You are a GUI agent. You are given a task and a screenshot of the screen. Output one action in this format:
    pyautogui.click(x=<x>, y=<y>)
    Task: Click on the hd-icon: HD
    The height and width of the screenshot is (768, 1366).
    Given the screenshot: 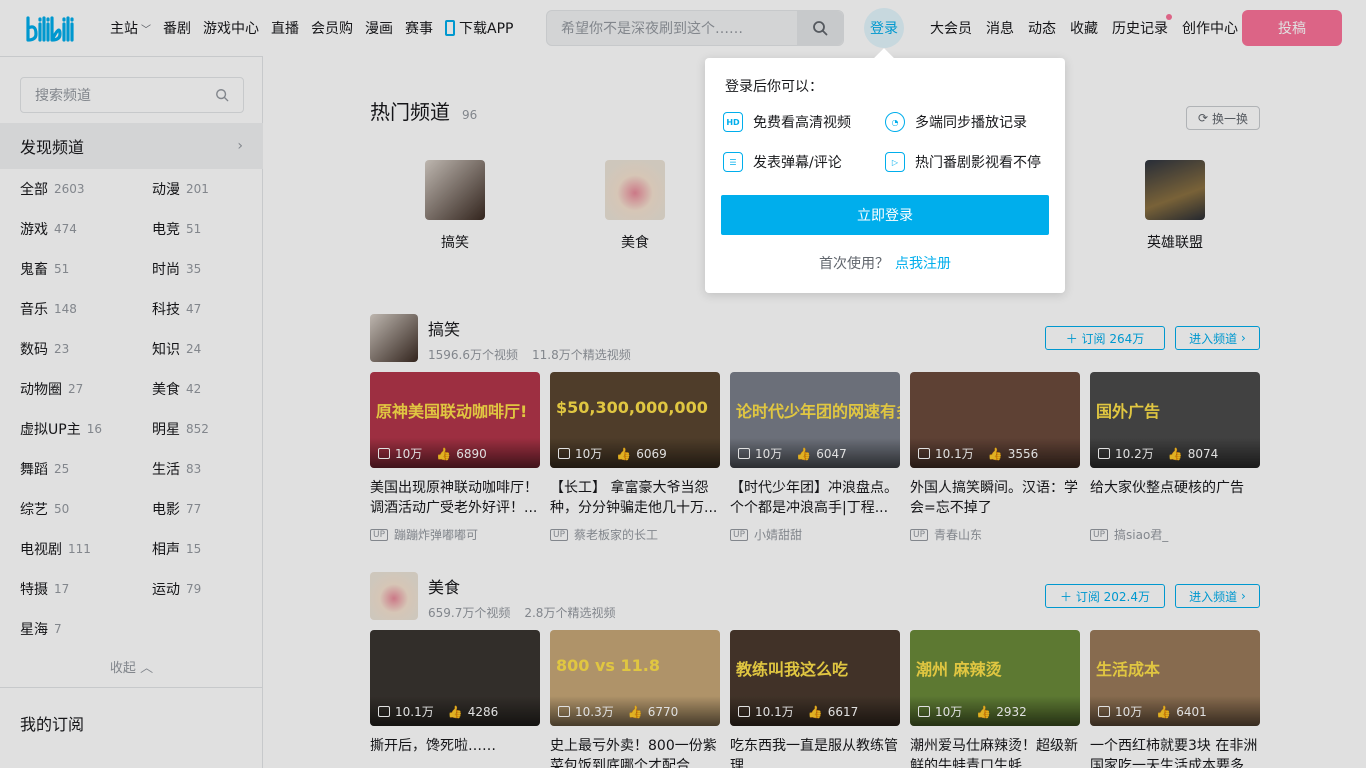 What is the action you would take?
    pyautogui.click(x=733, y=122)
    